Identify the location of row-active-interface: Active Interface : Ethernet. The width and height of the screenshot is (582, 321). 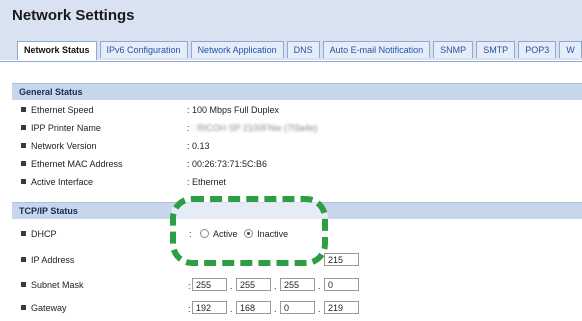
(297, 182).